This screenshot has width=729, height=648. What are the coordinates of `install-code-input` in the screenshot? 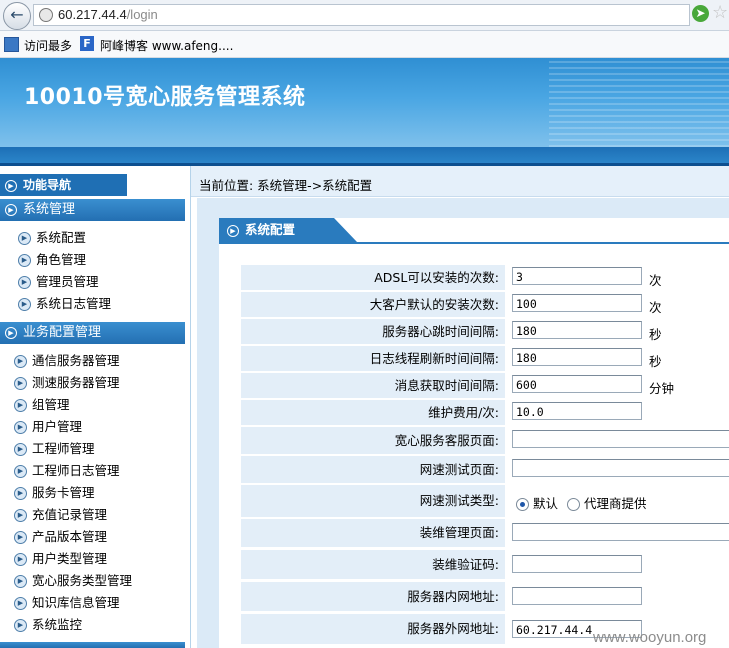 It's located at (577, 564).